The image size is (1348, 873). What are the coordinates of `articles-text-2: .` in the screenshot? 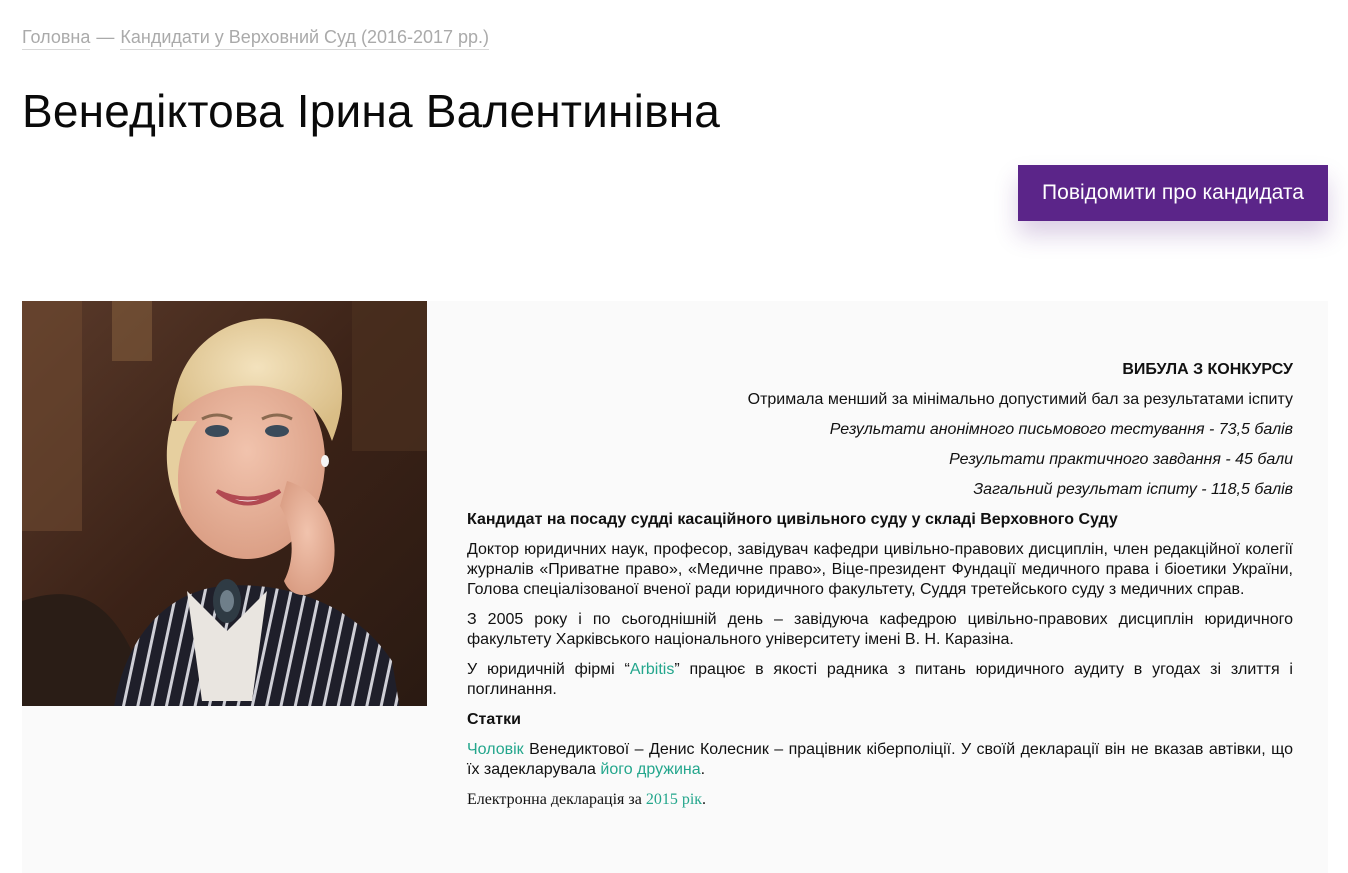 It's located at (703, 769).